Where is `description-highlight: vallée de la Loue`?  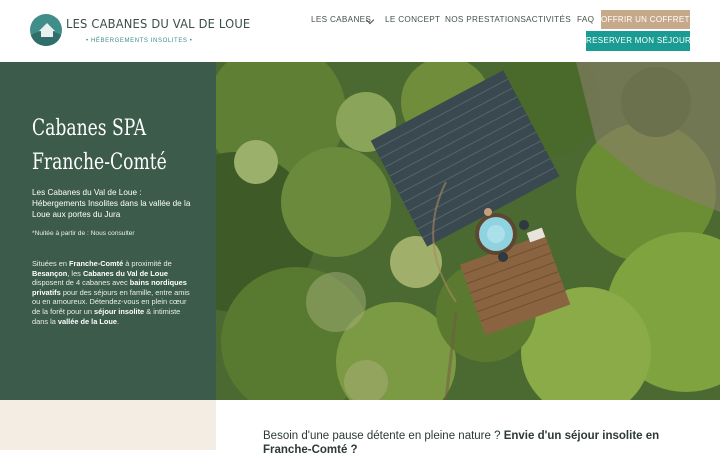 description-highlight: vallée de la Loue is located at coordinates (87, 321).